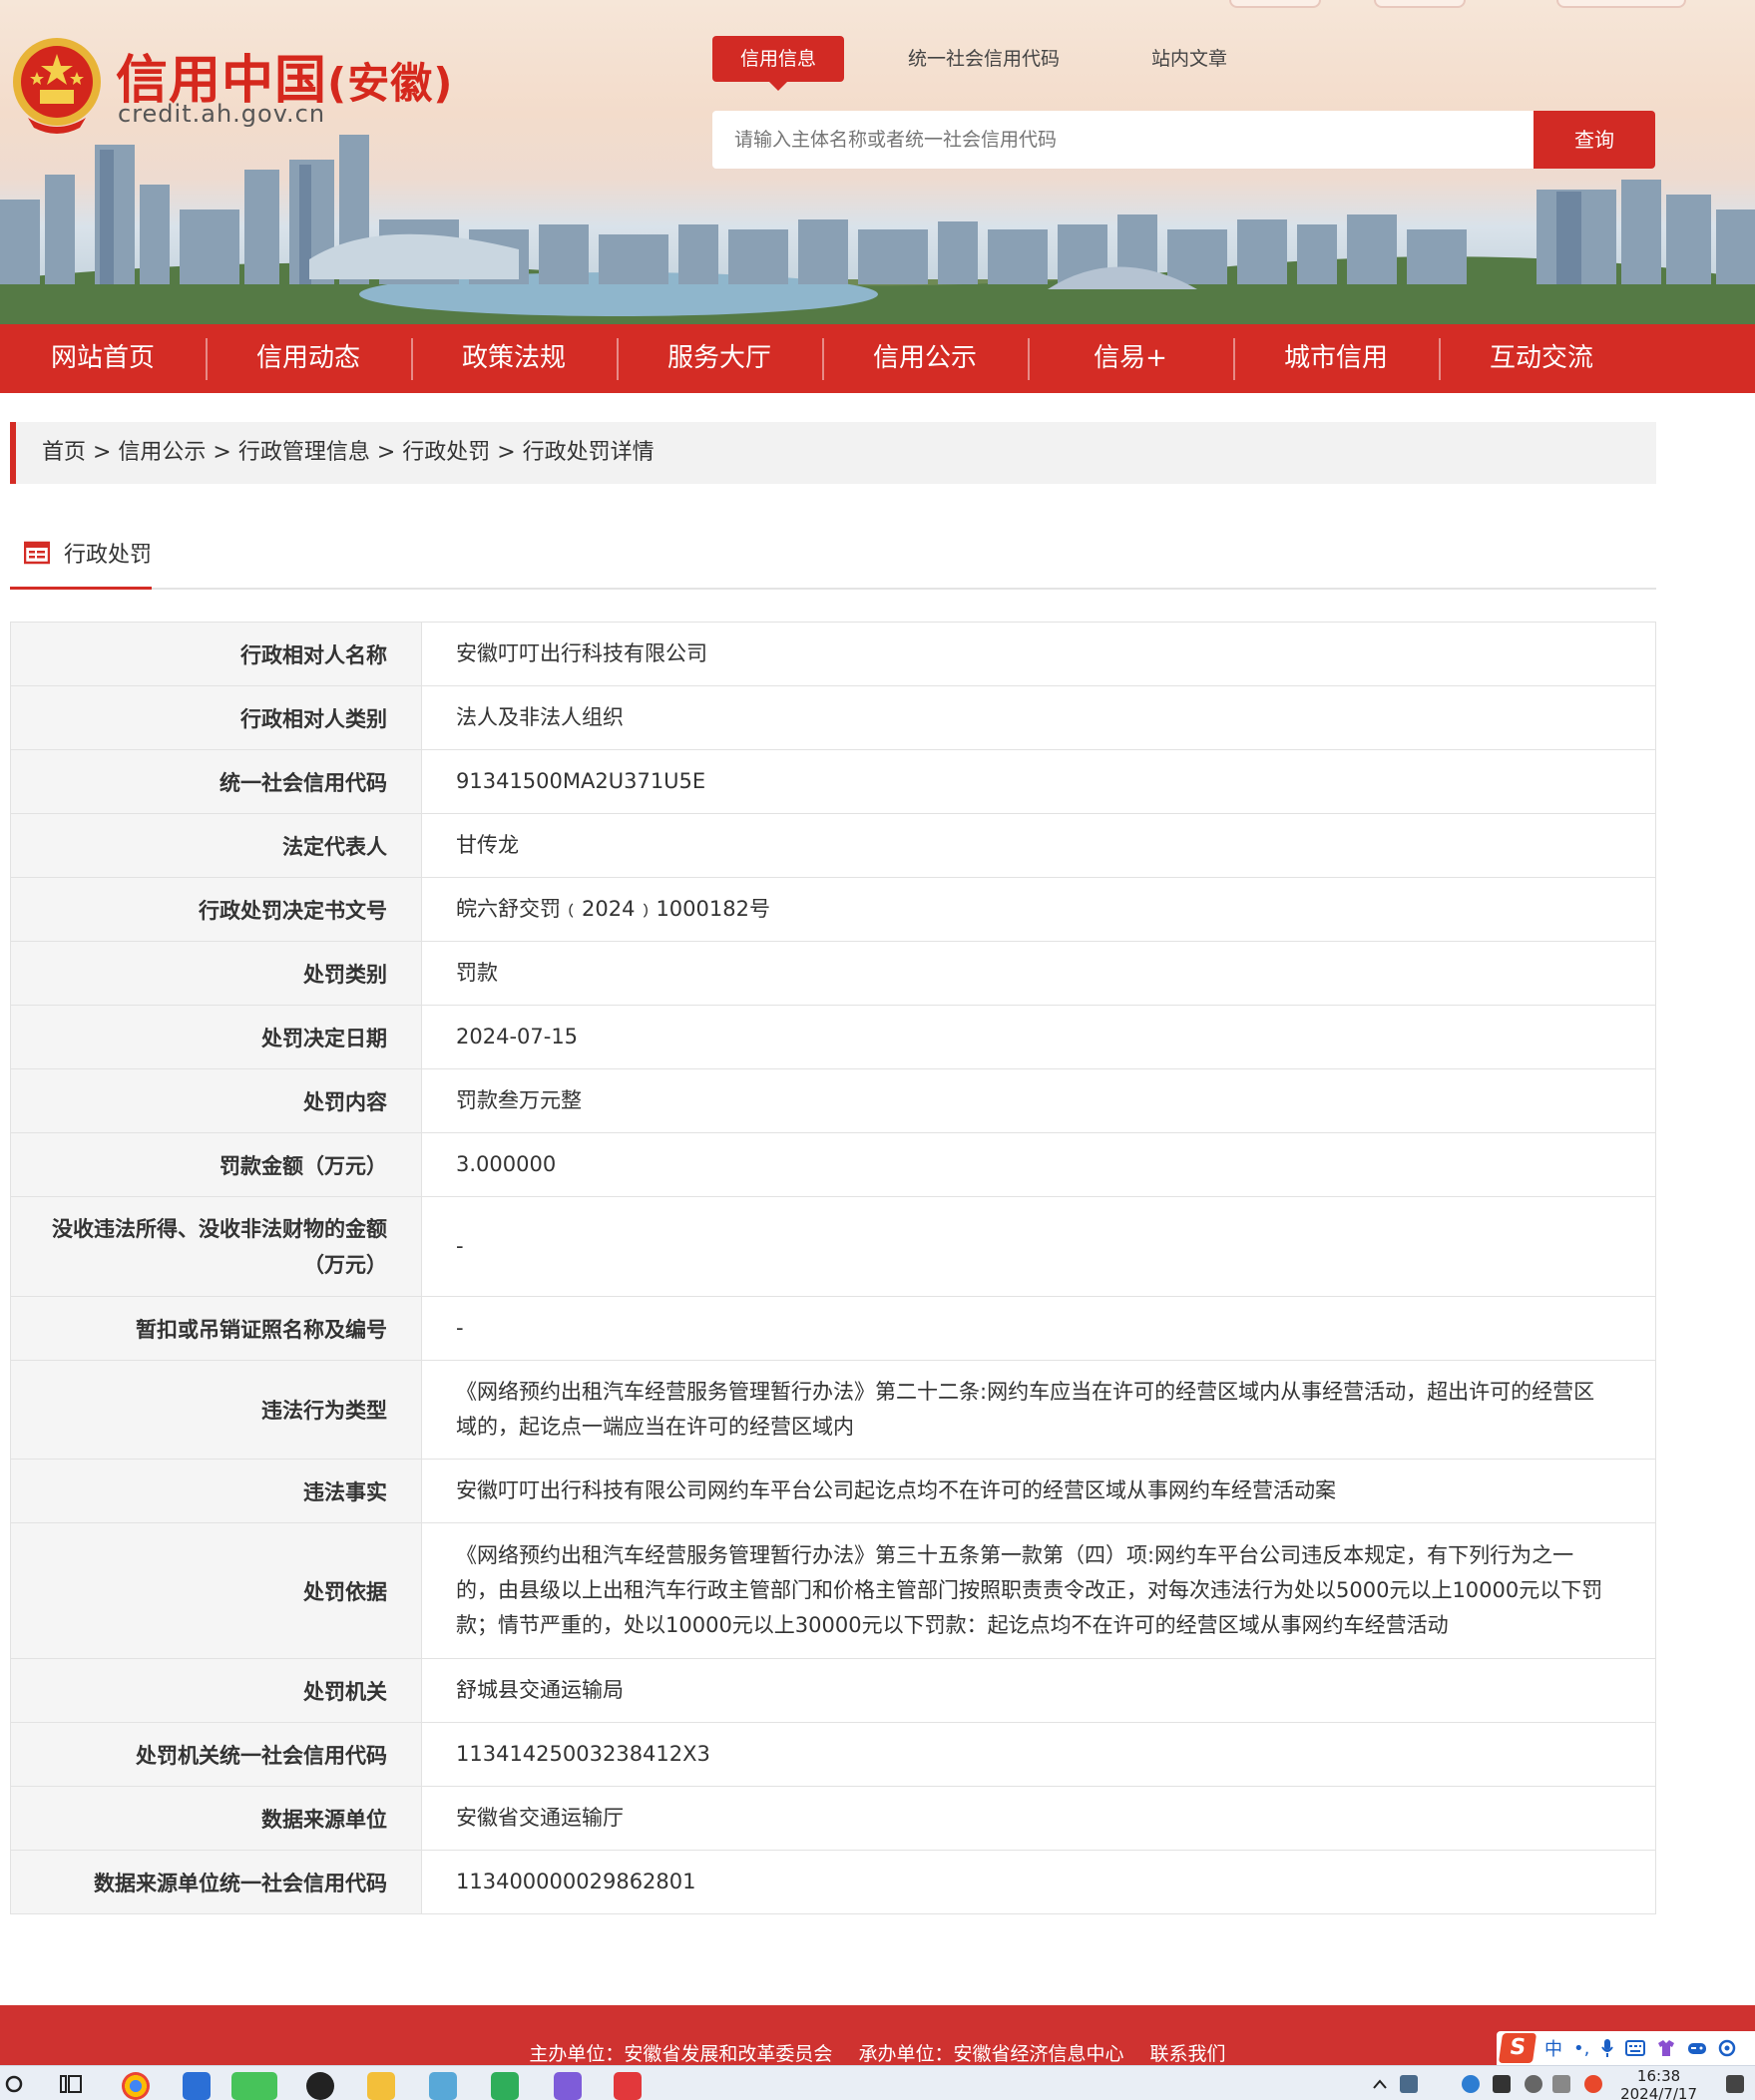 The width and height of the screenshot is (1755, 2100). I want to click on ime-toolbar: S 中 •,, so click(1626, 2048).